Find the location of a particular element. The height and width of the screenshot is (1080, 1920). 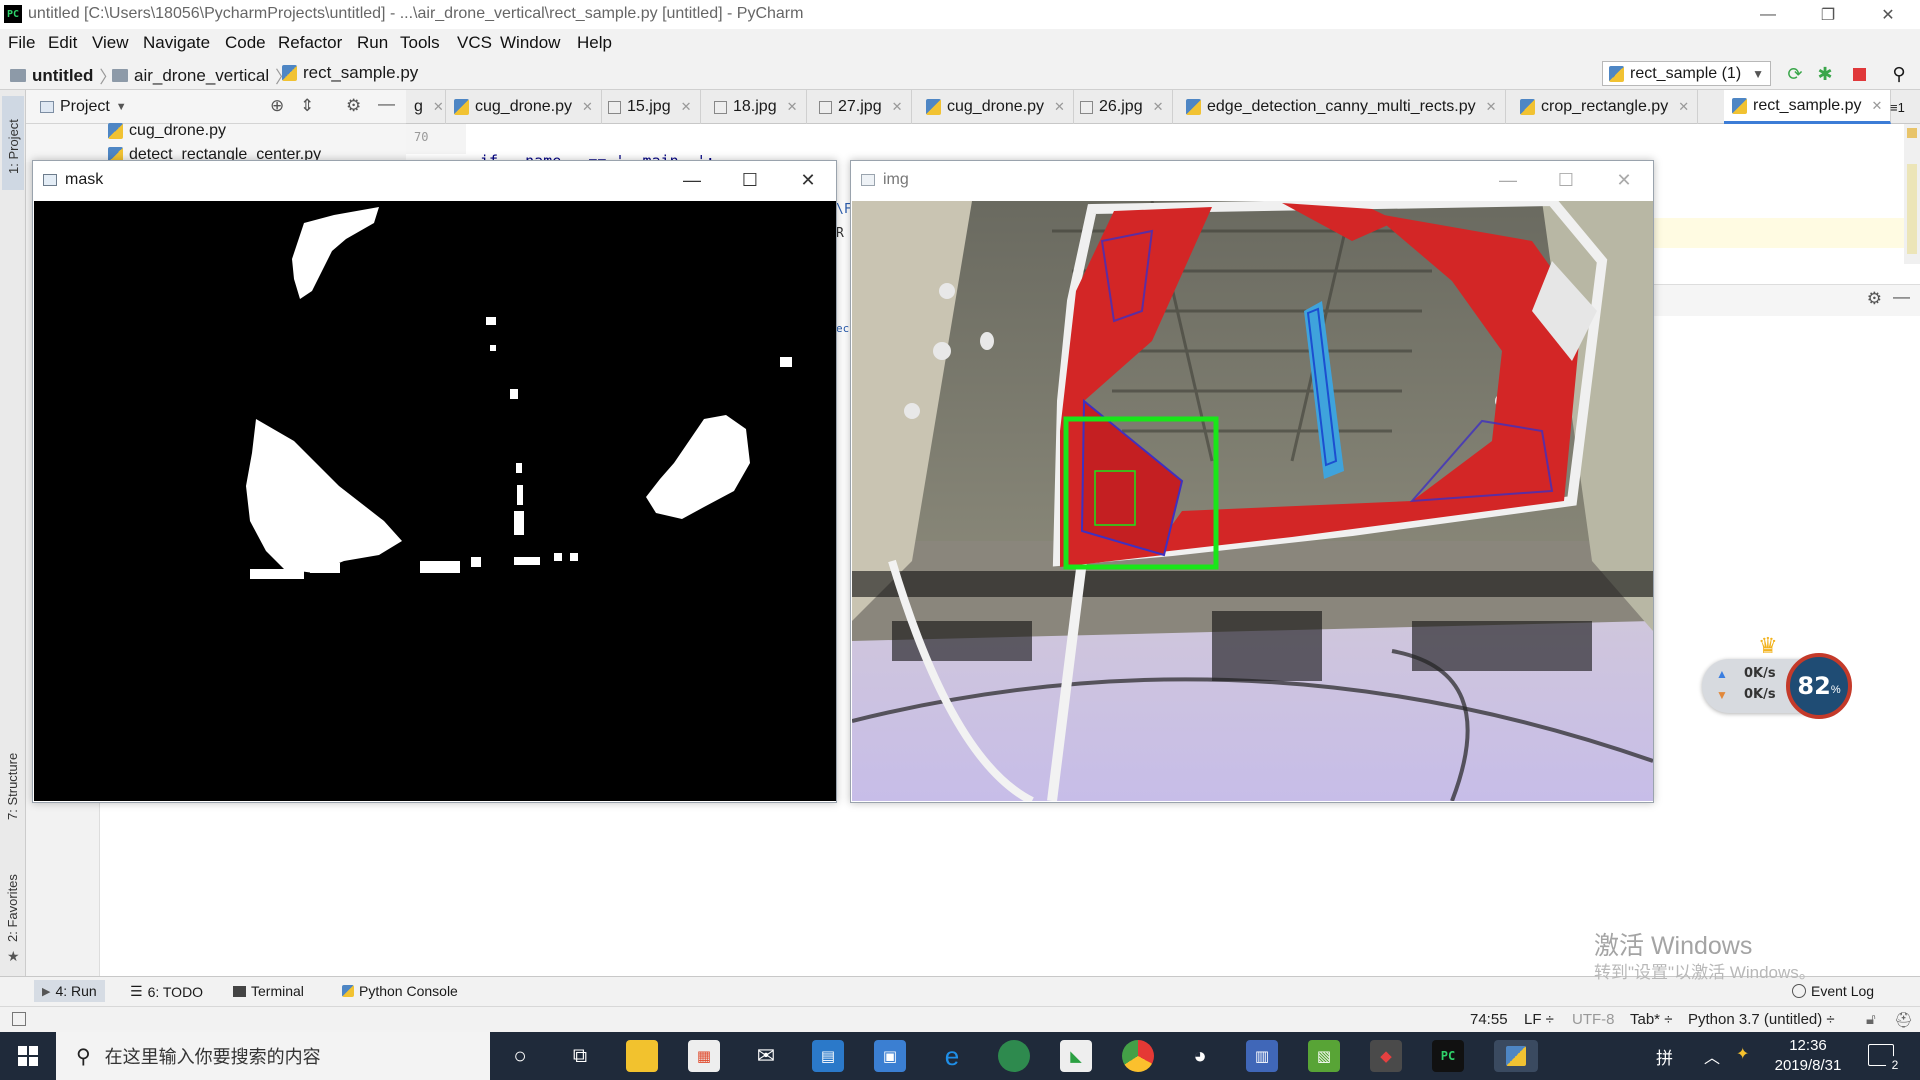

taskbar-search-box: ⚲ 在这里输入你要搜索的内容 is located at coordinates (273, 1056).